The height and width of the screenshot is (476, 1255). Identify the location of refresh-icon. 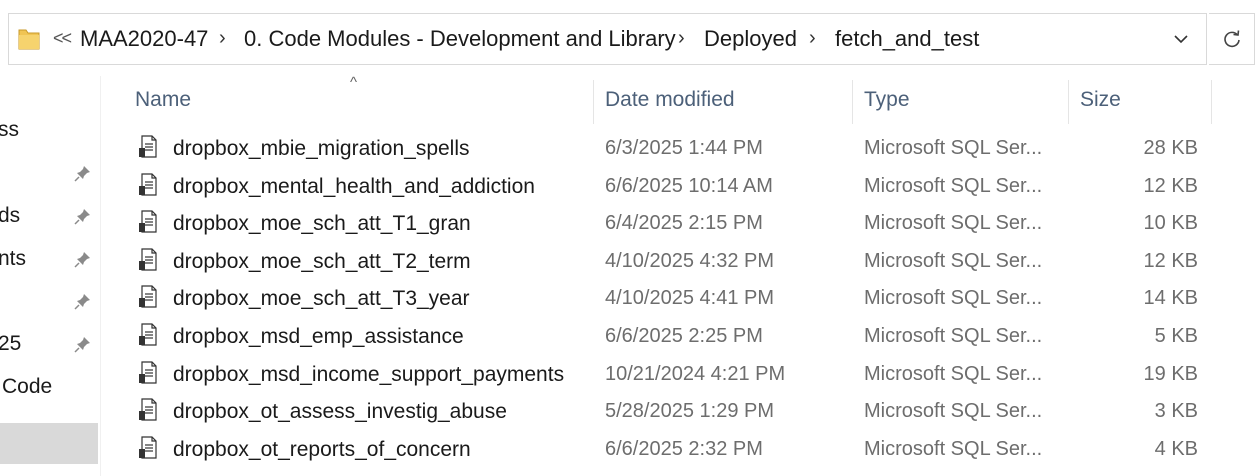
(1232, 39).